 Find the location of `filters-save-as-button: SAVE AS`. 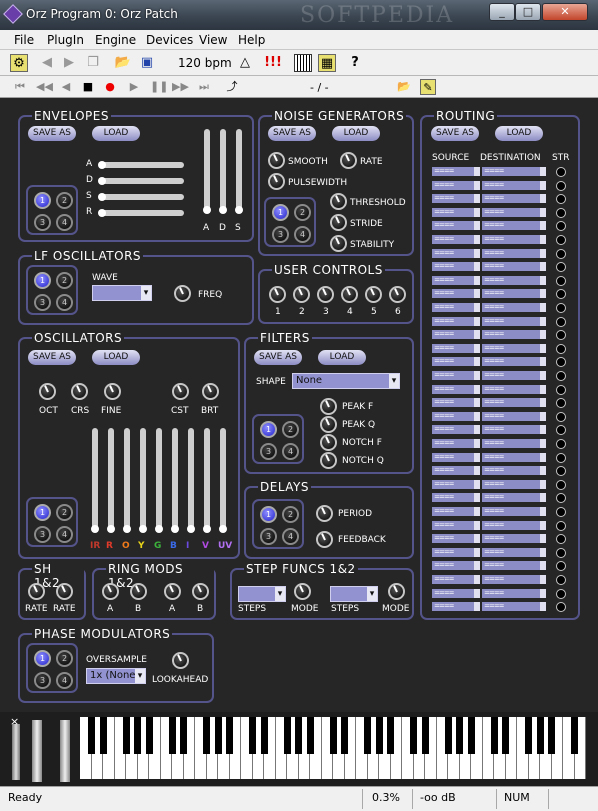

filters-save-as-button: SAVE AS is located at coordinates (278, 357).